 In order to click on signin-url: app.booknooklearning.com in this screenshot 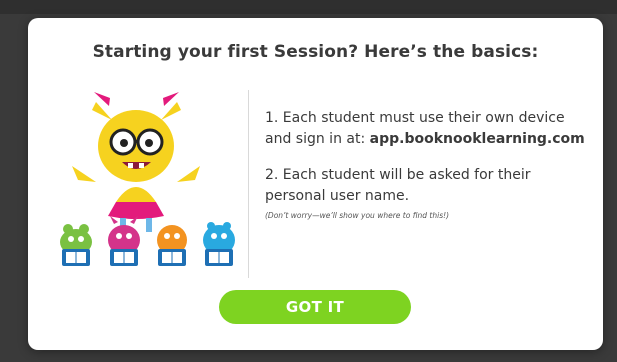, I will do `click(477, 139)`.